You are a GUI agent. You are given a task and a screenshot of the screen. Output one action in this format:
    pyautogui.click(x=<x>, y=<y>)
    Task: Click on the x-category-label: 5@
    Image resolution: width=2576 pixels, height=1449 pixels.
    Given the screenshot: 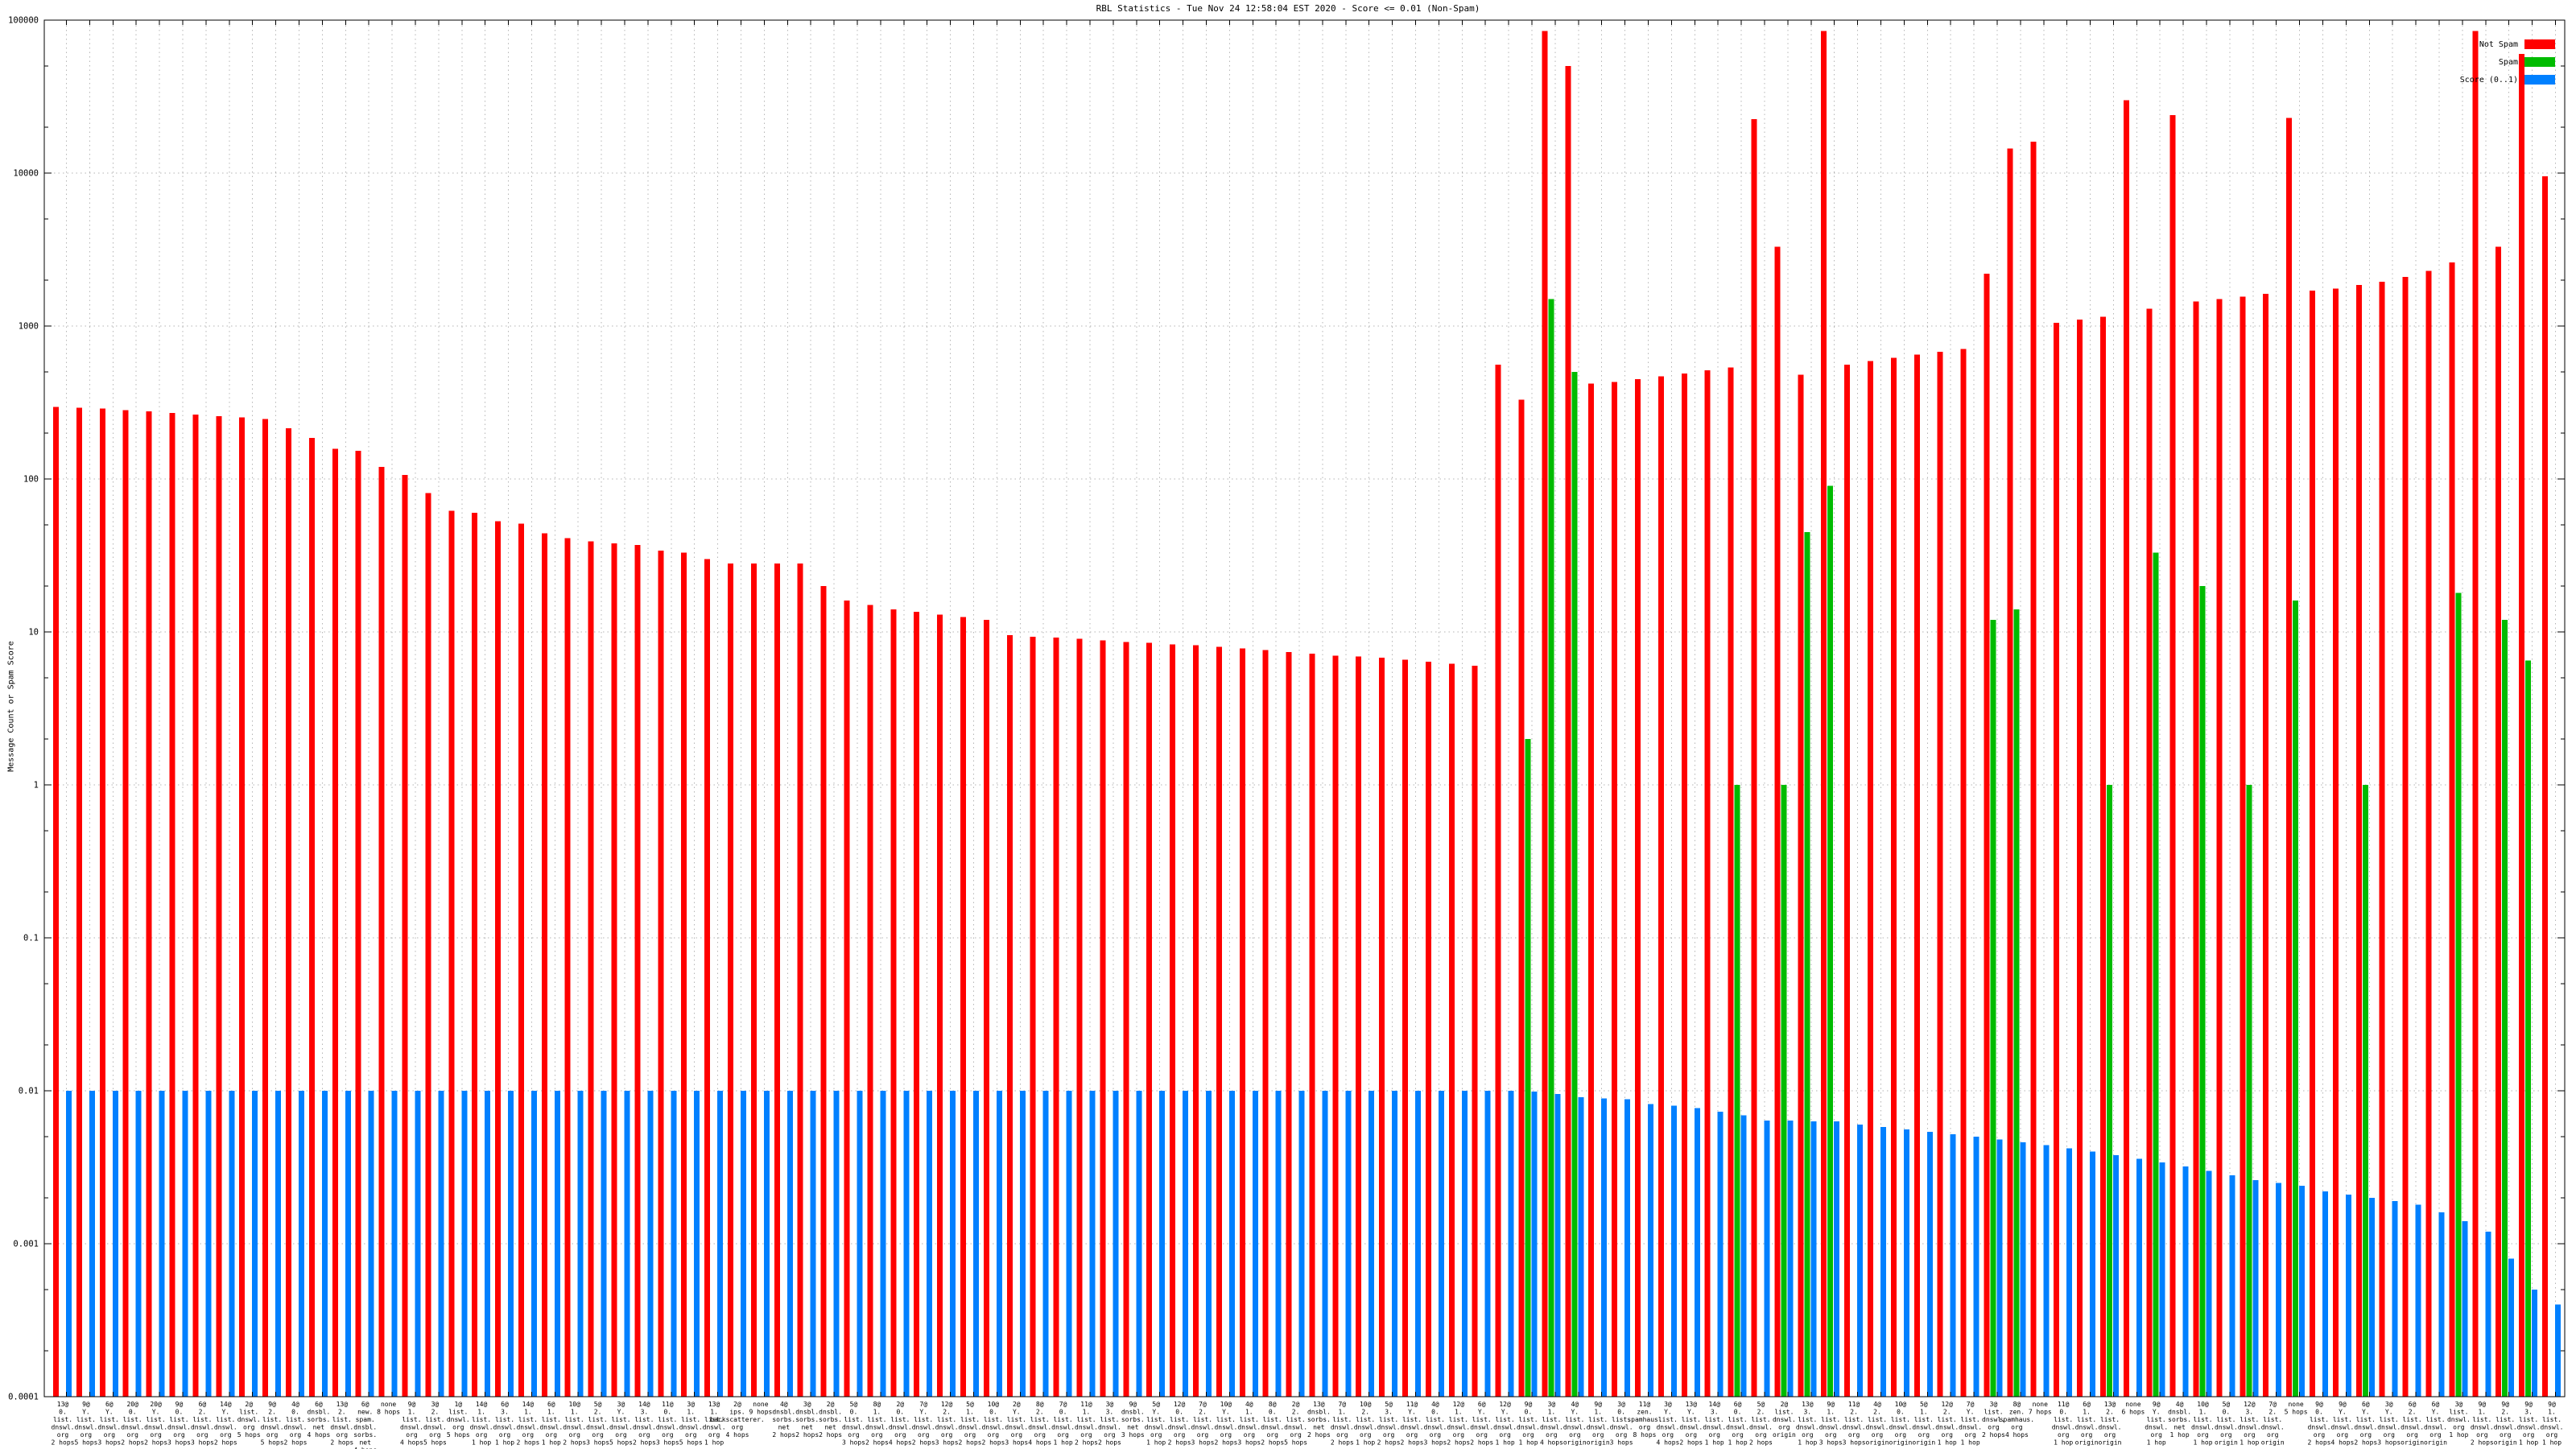 What is the action you would take?
    pyautogui.click(x=970, y=1404)
    